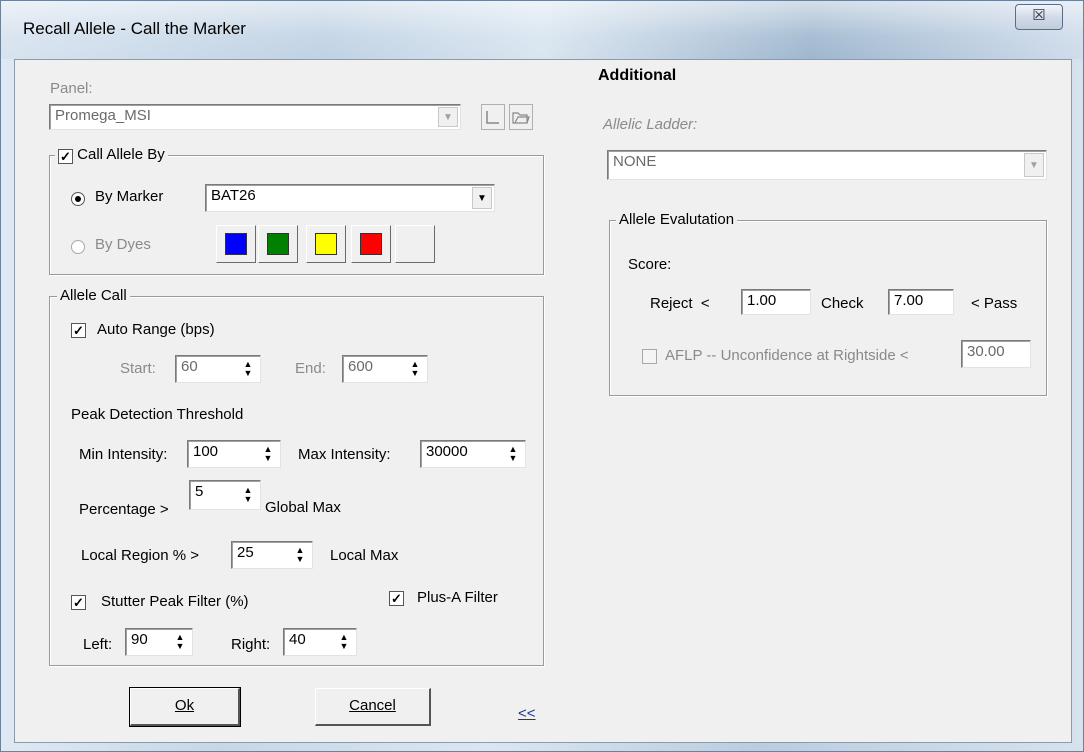  Describe the element at coordinates (762, 300) in the screenshot. I see `reject-value: 1.00` at that location.